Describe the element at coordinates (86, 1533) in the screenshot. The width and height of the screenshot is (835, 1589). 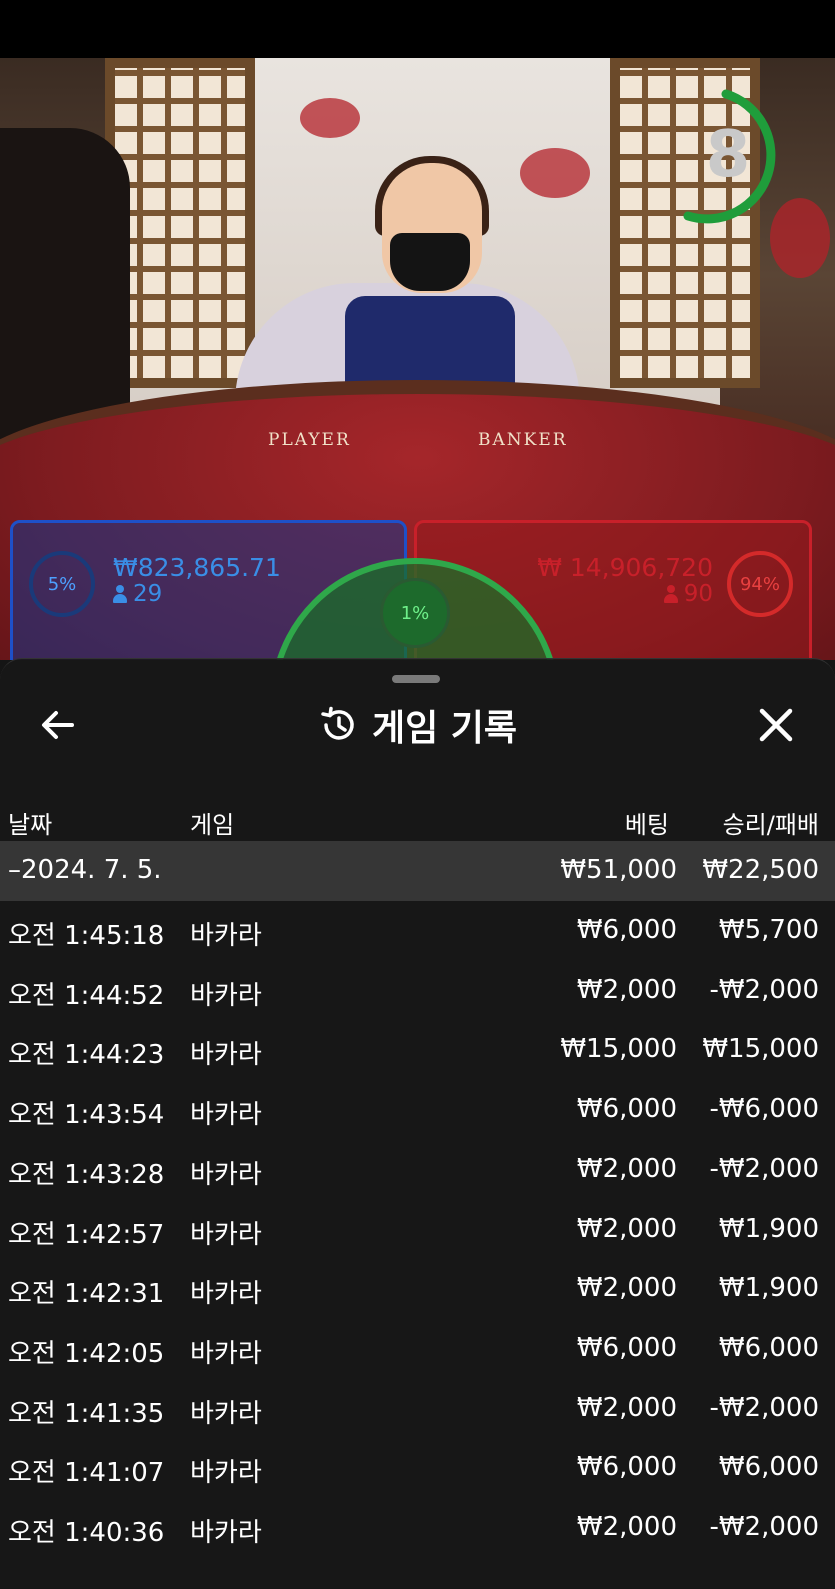
I see `row-time: 오전 1:40:36` at that location.